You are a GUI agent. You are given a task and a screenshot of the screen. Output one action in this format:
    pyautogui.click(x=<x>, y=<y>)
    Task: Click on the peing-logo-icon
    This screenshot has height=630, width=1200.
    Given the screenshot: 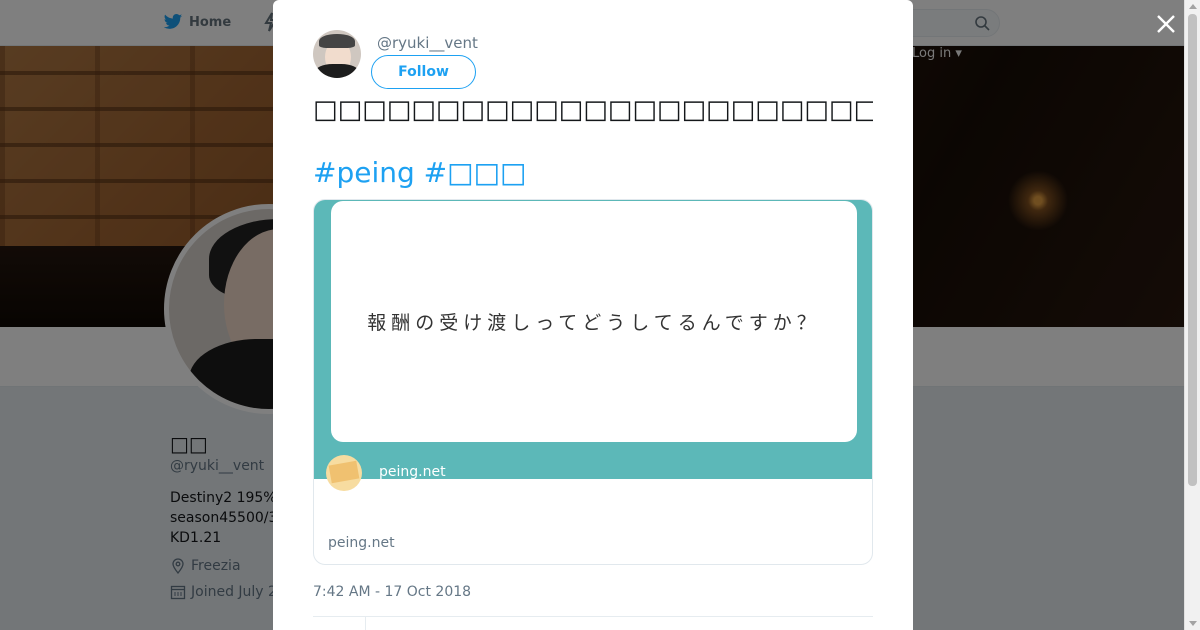 What is the action you would take?
    pyautogui.click(x=344, y=473)
    